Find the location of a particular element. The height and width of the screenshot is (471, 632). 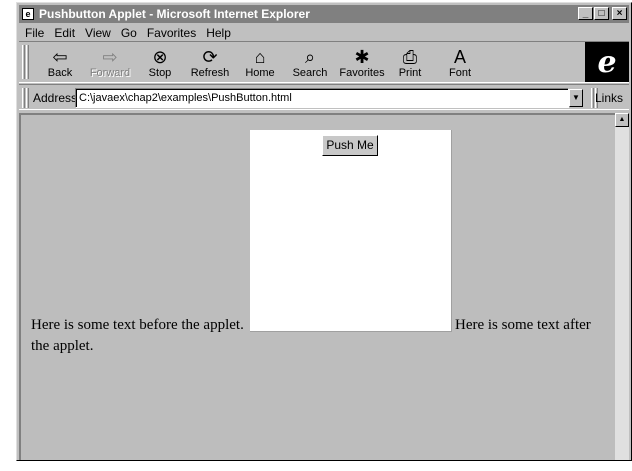

links-button: Links is located at coordinates (609, 98).